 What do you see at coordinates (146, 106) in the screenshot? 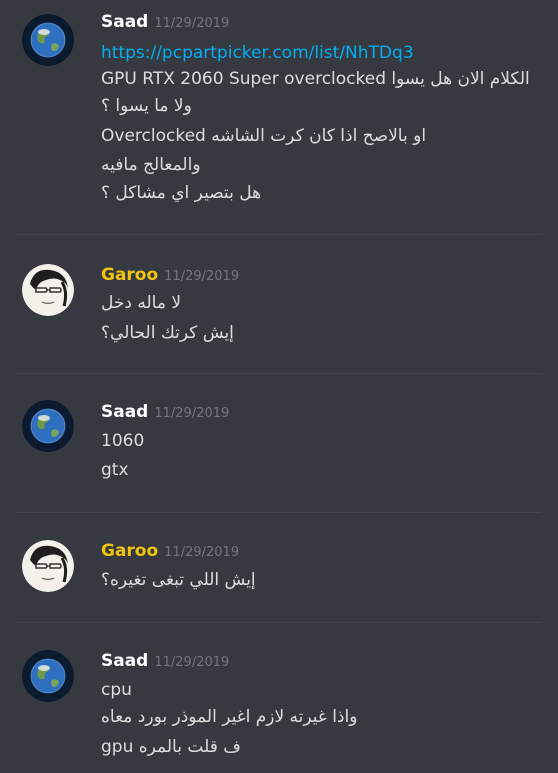
I see `message-text: ولا ما يسوا ؟` at bounding box center [146, 106].